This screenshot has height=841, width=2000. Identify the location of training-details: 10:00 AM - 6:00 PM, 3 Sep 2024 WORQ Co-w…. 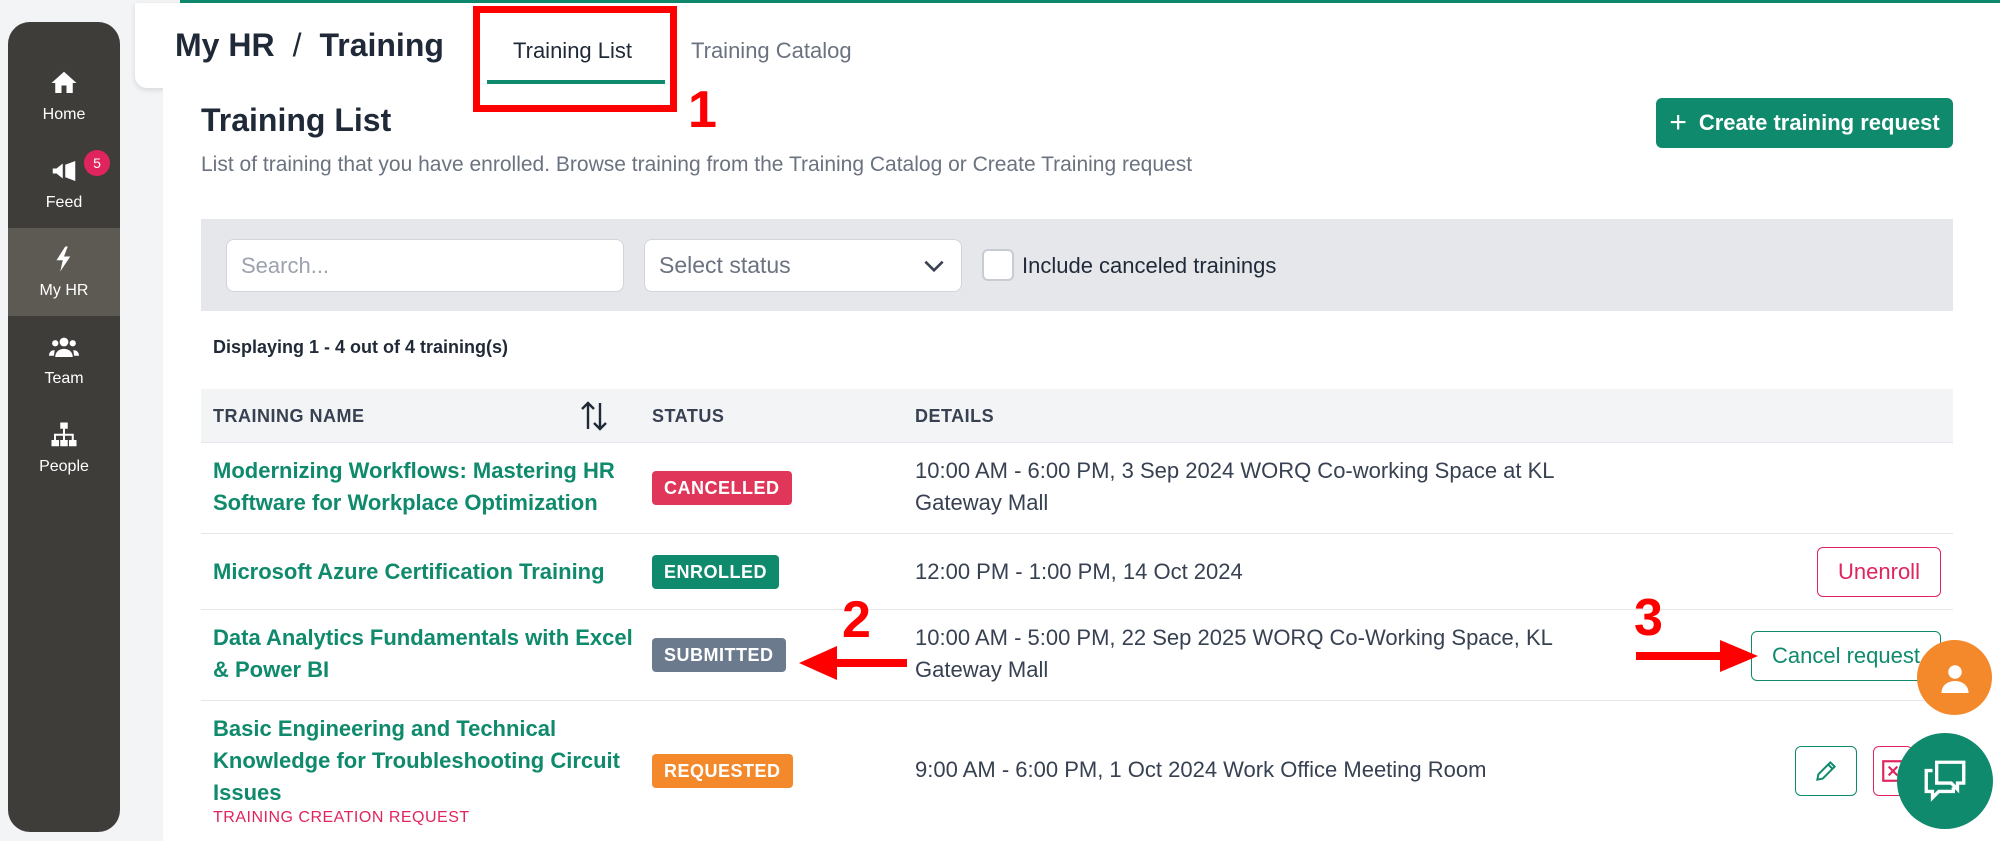
(1235, 487).